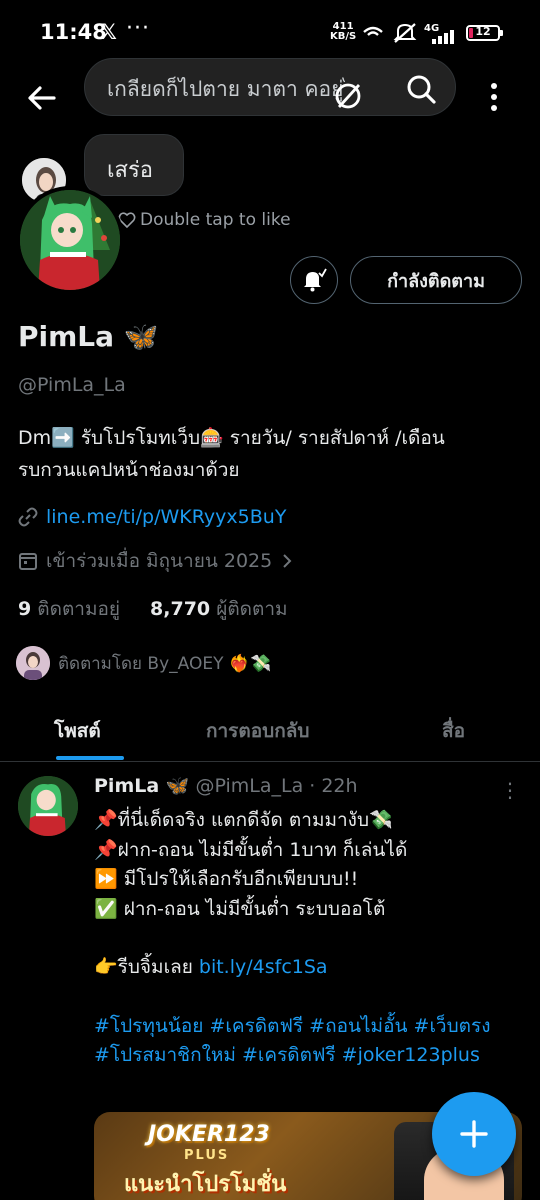 Image resolution: width=540 pixels, height=1200 pixels. I want to click on joined-date-row: เข้าร่วมเมื่อ มิถุนายน 2025, so click(156, 561).